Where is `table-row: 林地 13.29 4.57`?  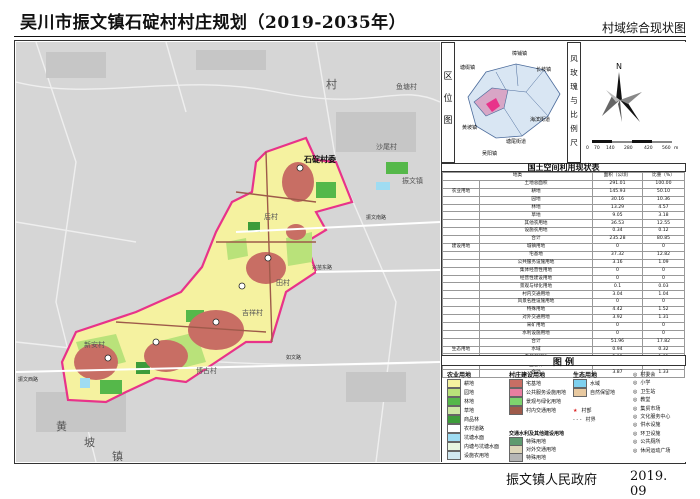 table-row: 林地 13.29 4.57 is located at coordinates (564, 208).